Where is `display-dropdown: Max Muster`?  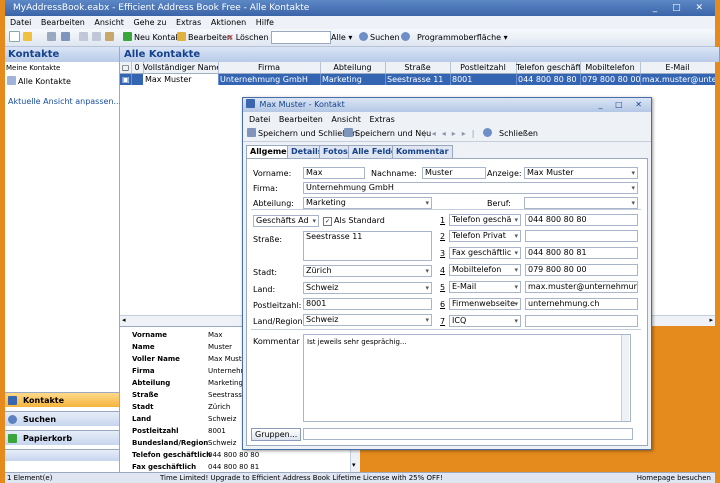 display-dropdown: Max Muster is located at coordinates (581, 173).